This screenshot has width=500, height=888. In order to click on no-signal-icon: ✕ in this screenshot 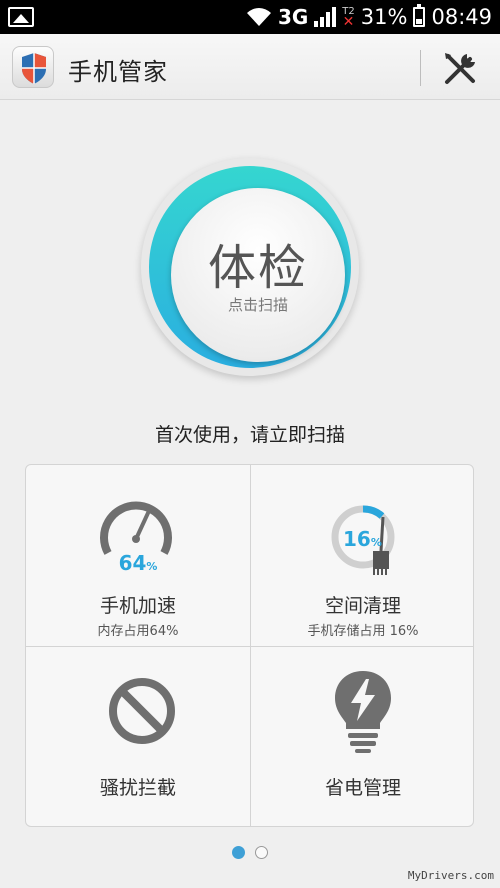, I will do `click(348, 22)`.